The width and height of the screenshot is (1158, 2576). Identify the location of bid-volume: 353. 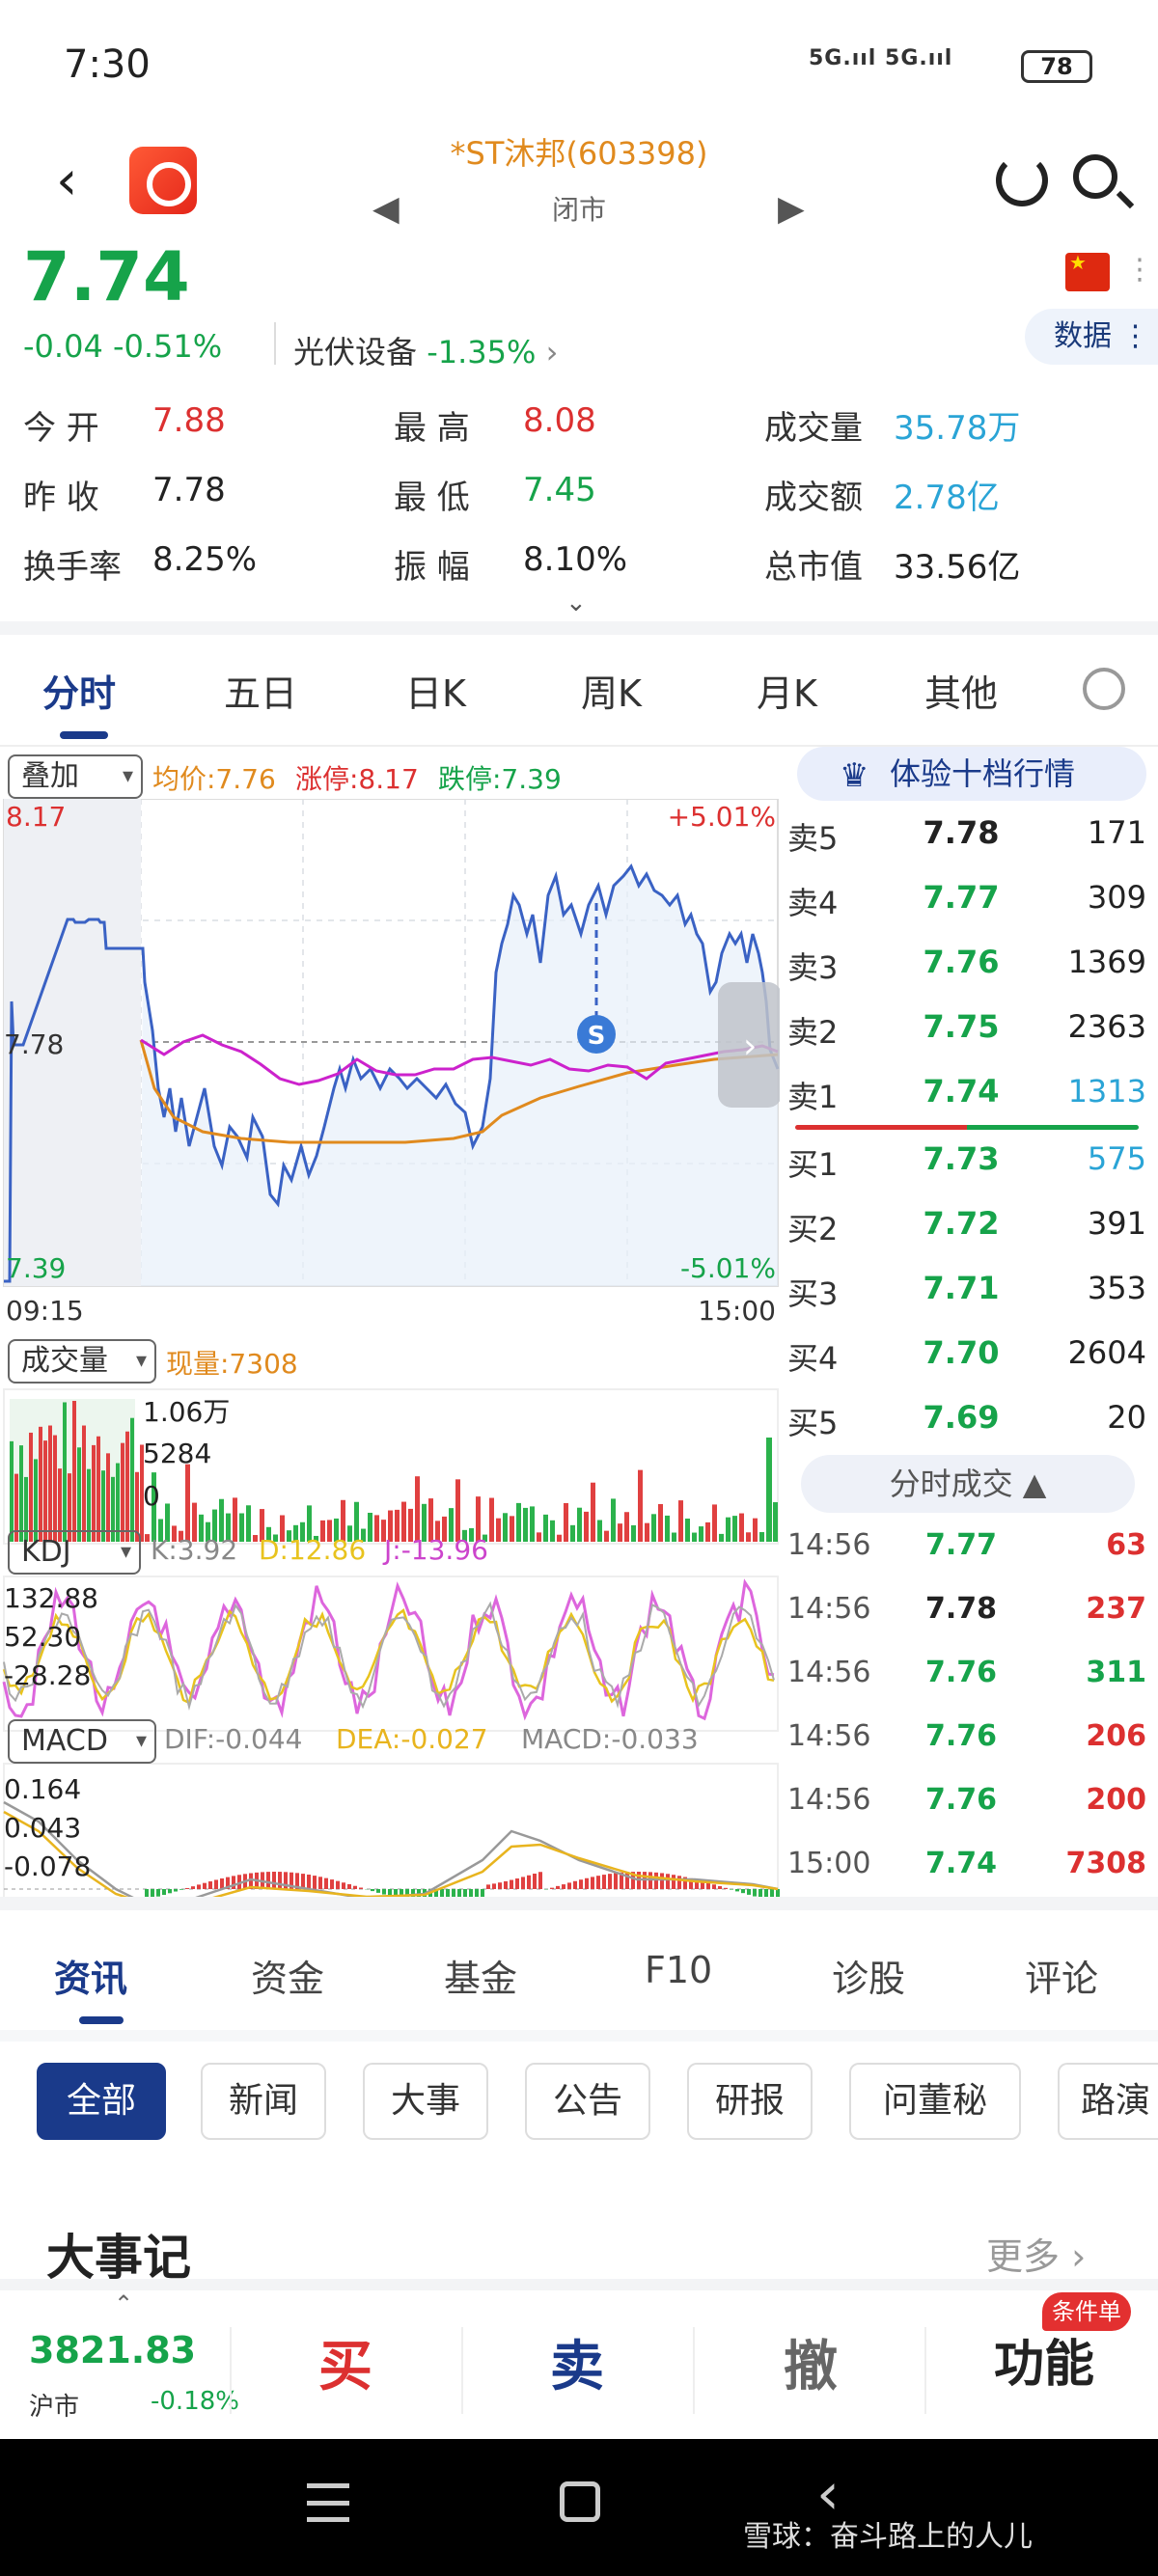
(1116, 1288).